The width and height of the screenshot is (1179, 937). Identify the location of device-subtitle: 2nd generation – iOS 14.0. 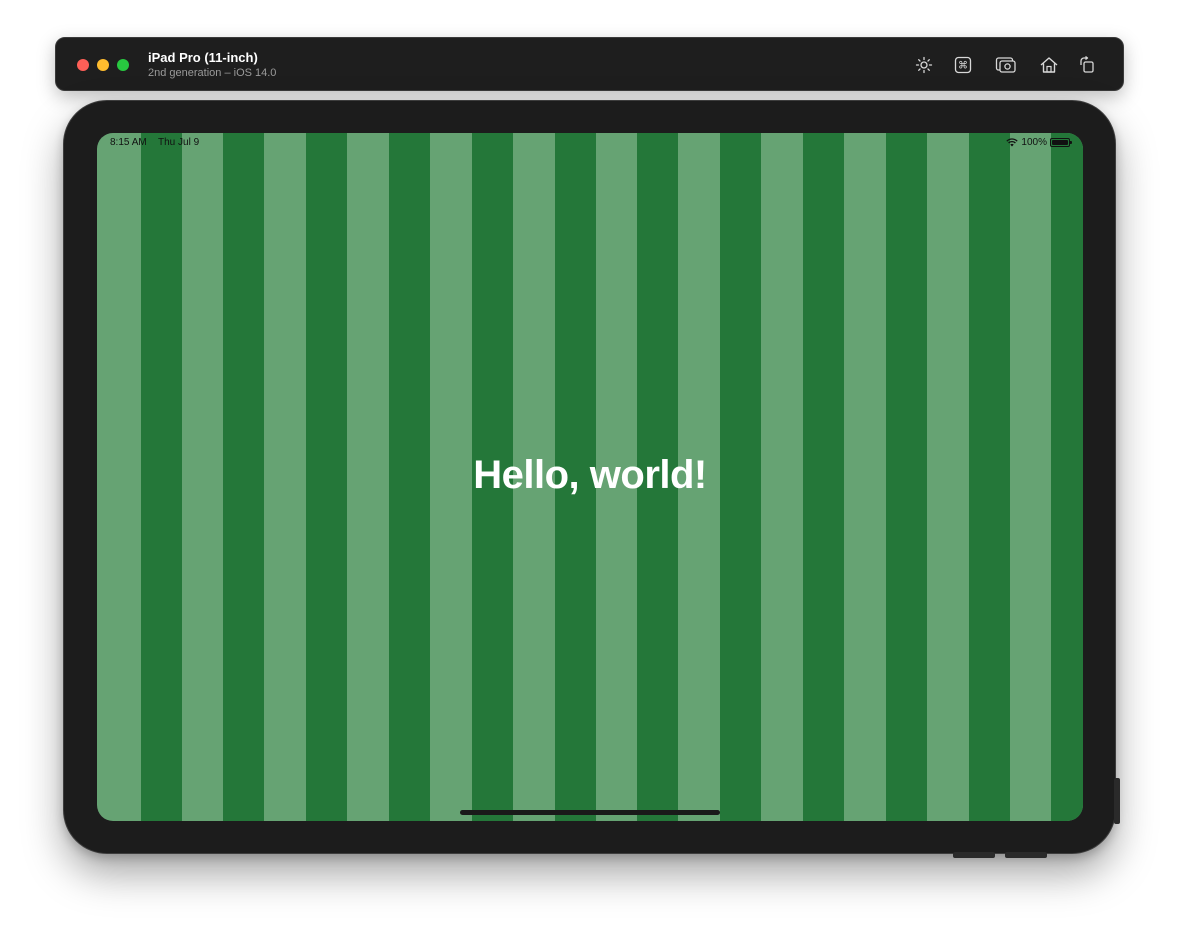
(212, 72).